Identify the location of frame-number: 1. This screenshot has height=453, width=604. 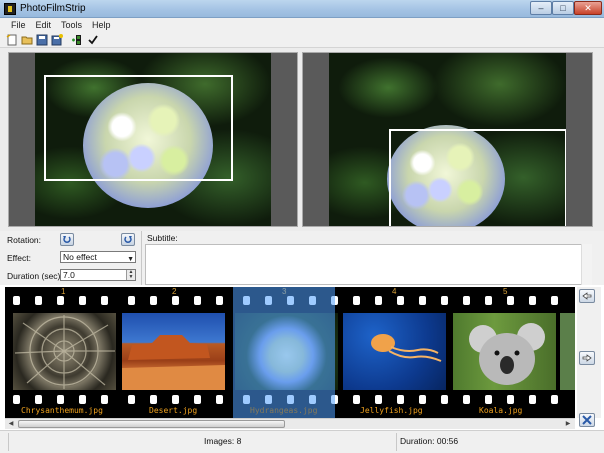
(63, 291).